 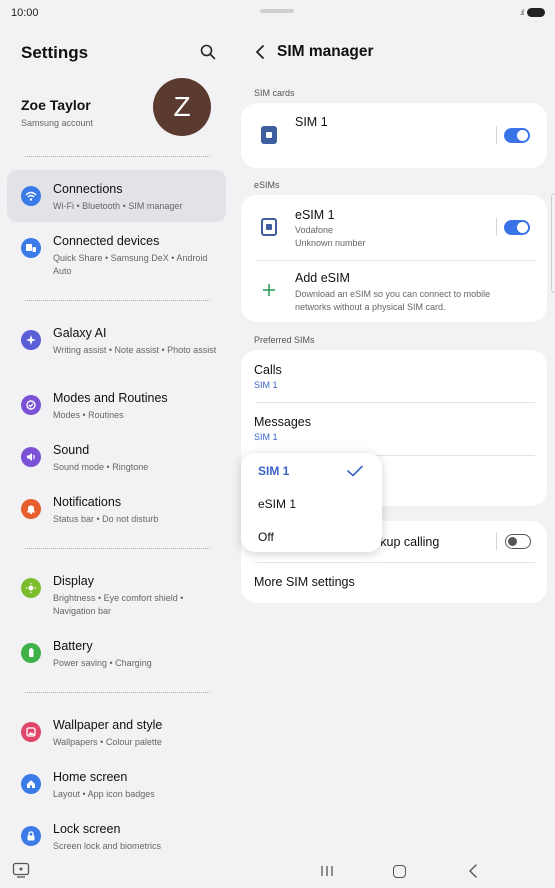 I want to click on bell-icon, so click(x=31, y=509).